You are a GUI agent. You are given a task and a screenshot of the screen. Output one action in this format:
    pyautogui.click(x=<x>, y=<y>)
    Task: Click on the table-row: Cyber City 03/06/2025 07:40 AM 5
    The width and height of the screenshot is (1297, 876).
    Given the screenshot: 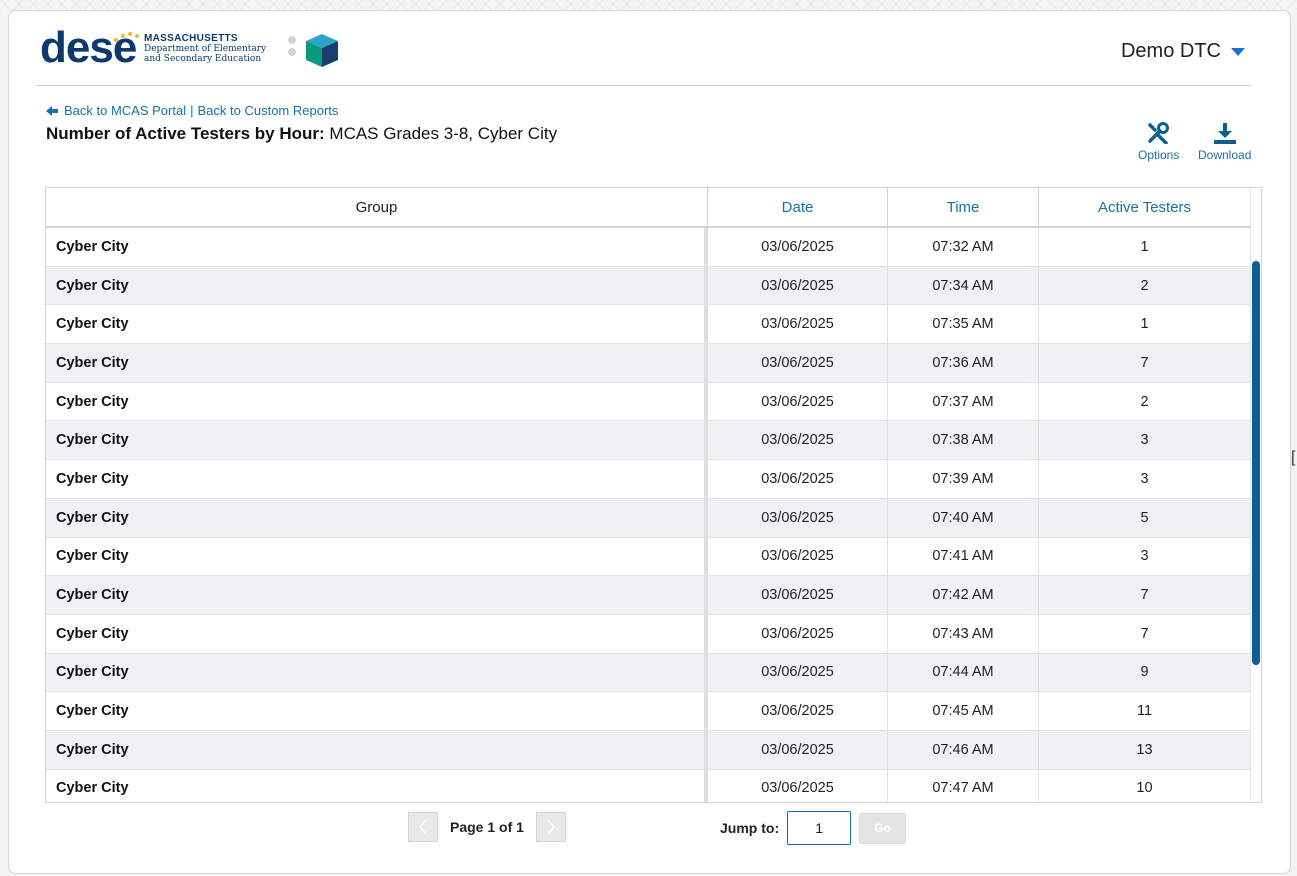 What is the action you would take?
    pyautogui.click(x=648, y=518)
    